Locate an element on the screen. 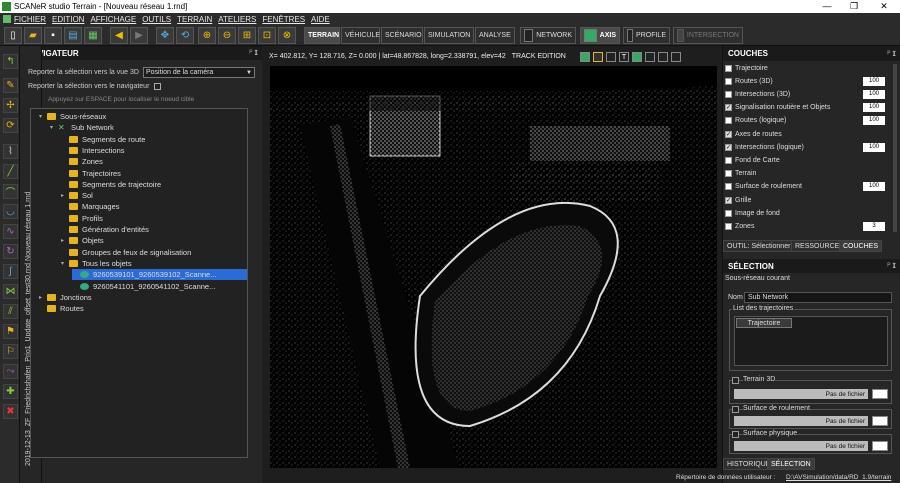 The width and height of the screenshot is (900, 483). tab-selection: SÉLECTION is located at coordinates (791, 464).